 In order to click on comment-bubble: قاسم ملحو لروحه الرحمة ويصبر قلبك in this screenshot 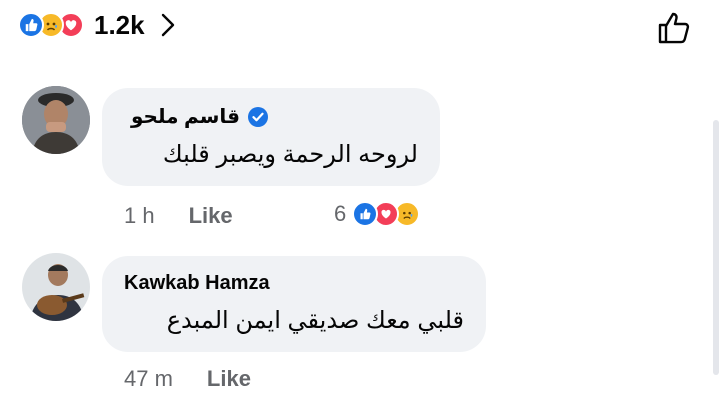, I will do `click(271, 137)`.